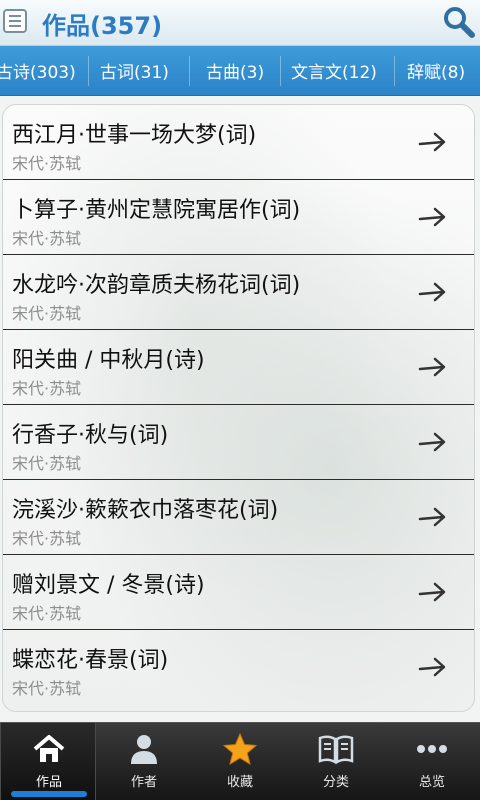 Image resolution: width=480 pixels, height=800 pixels. Describe the element at coordinates (432, 761) in the screenshot. I see `nav-overview: 总览` at that location.